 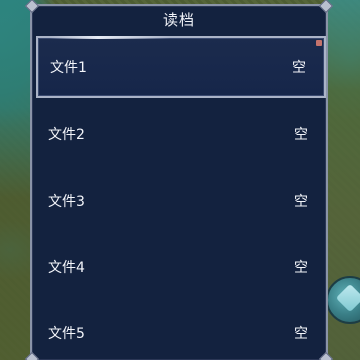 I want to click on attack-icon, so click(x=347, y=298).